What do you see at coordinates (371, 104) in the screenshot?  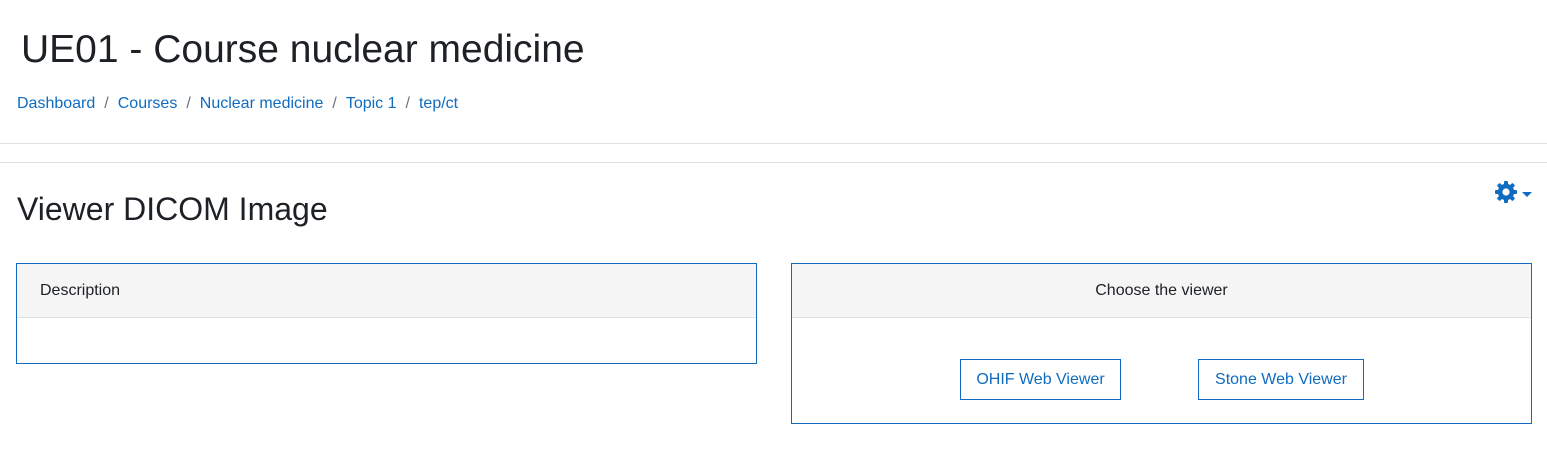 I see `breadcrumb-topic-1: Topic 1` at bounding box center [371, 104].